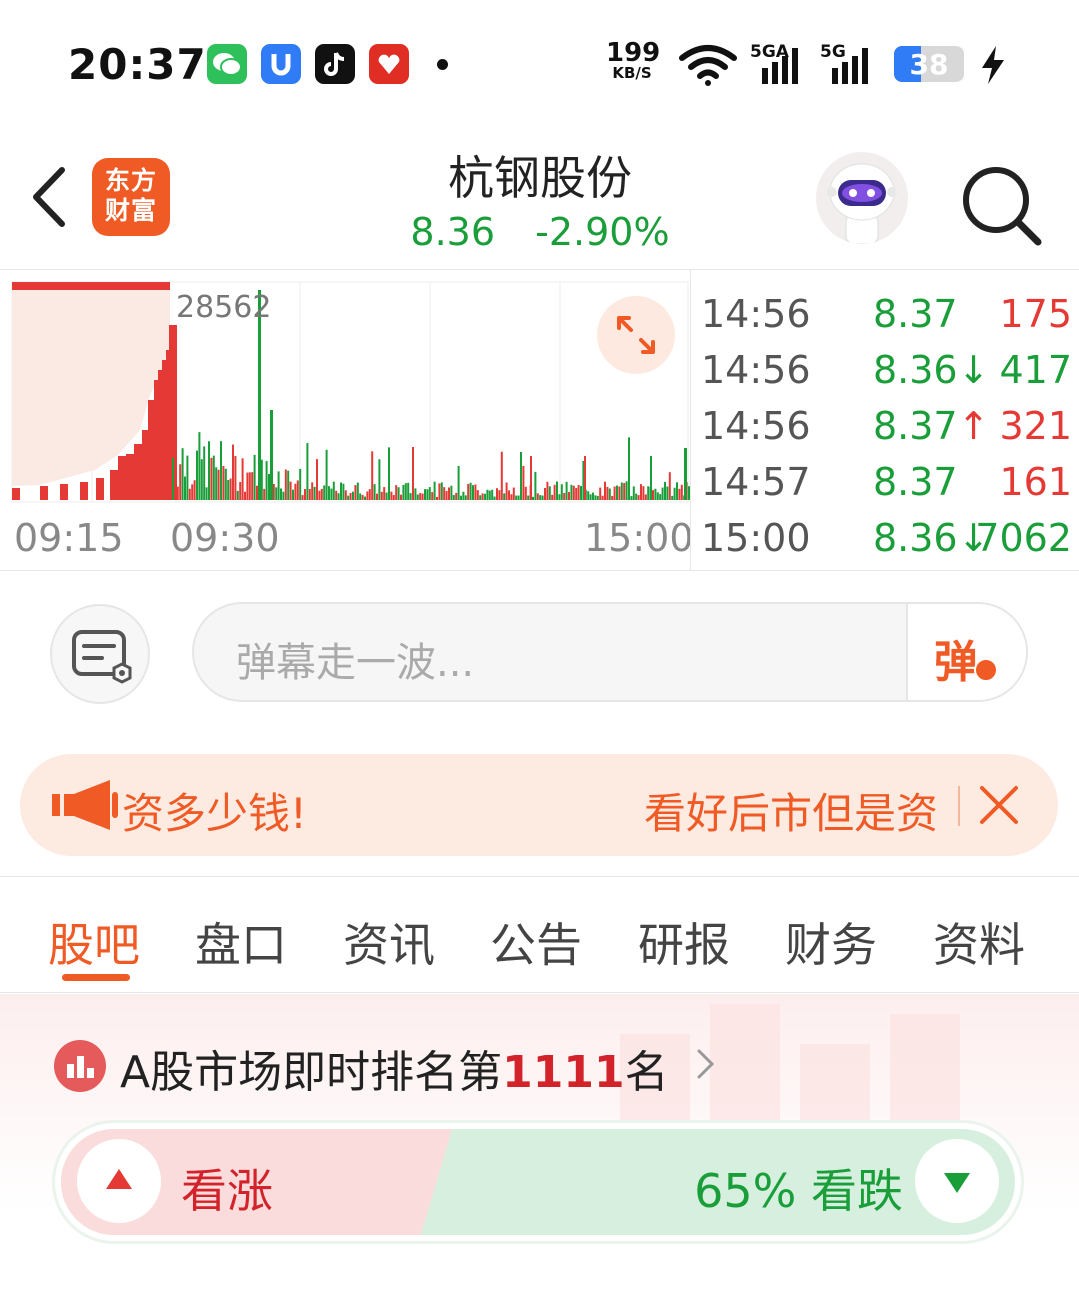 The image size is (1079, 1310). What do you see at coordinates (956, 662) in the screenshot?
I see `danmu-send-label: 弹` at bounding box center [956, 662].